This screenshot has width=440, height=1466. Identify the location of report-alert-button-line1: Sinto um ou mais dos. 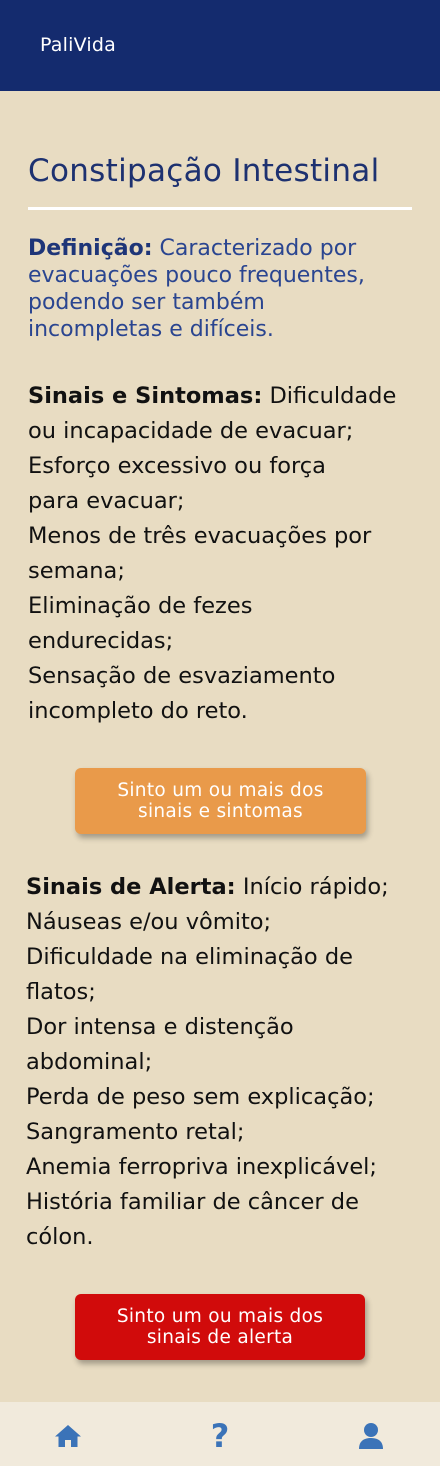
(220, 1316).